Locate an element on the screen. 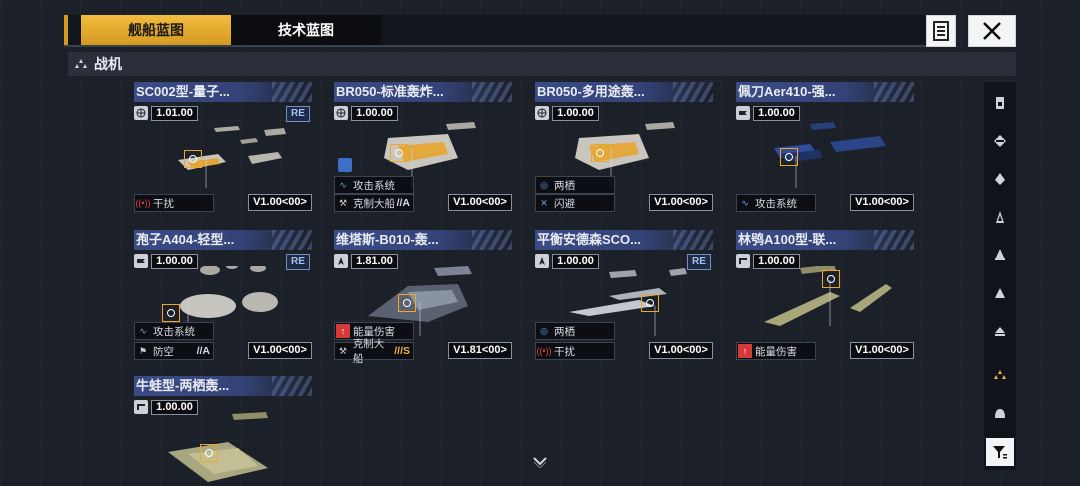 The width and height of the screenshot is (1080, 486). anti-air-icon: ⚑ is located at coordinates (143, 350).